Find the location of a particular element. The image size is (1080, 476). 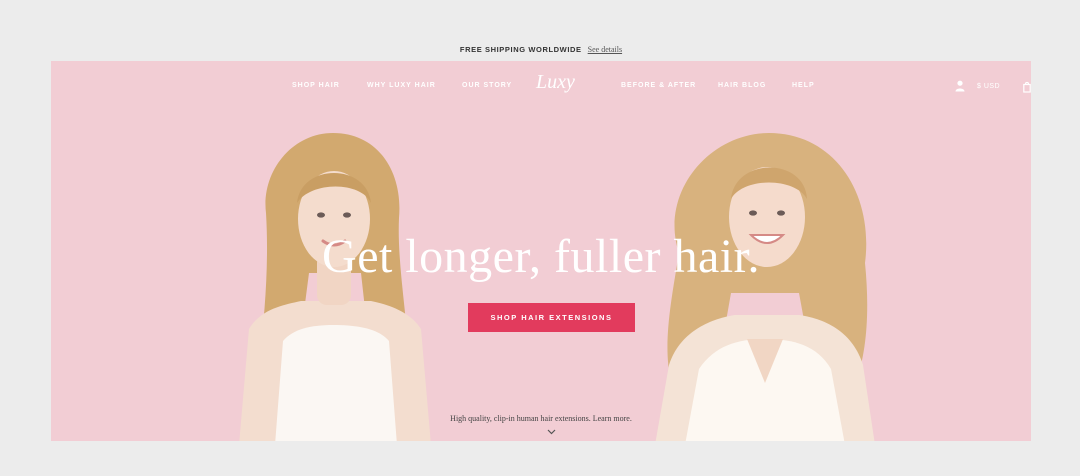

hero-headline: Get longer, fuller hair. is located at coordinates (541, 256).